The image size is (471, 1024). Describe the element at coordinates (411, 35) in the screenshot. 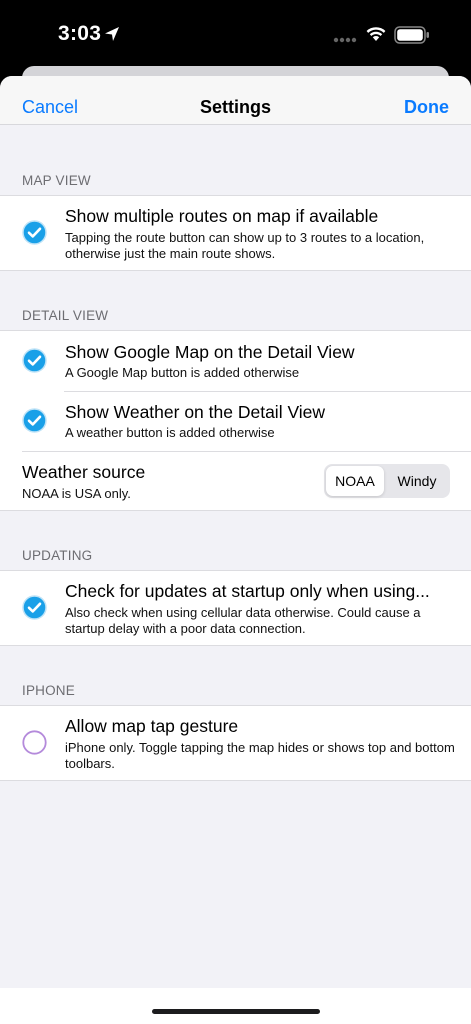

I see `battery-icon` at that location.